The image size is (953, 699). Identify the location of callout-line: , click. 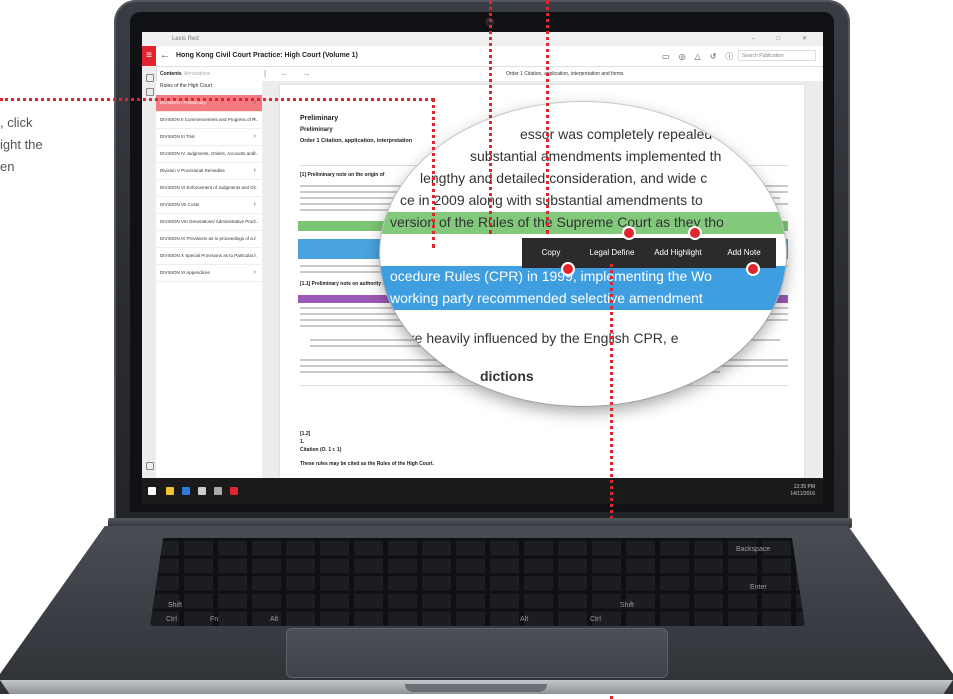
(16, 122).